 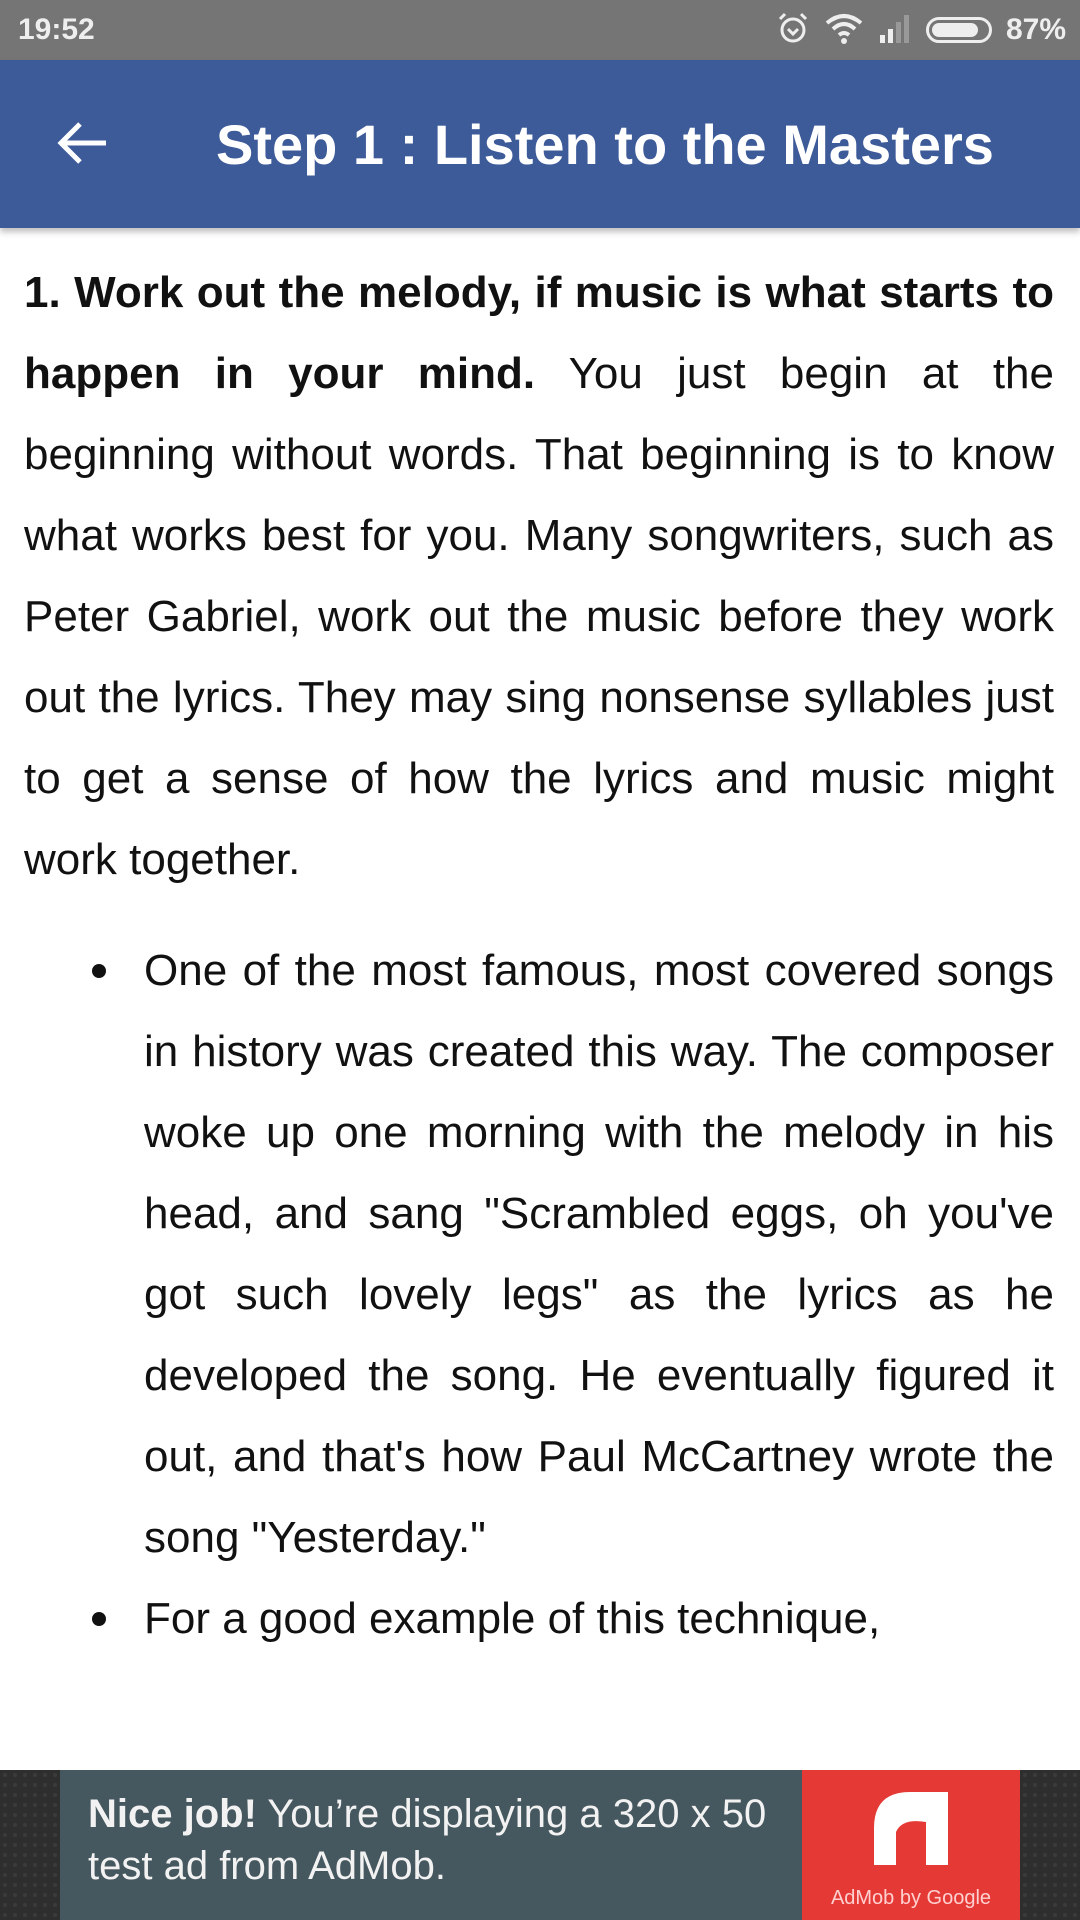 I want to click on signal-icon, so click(x=895, y=30).